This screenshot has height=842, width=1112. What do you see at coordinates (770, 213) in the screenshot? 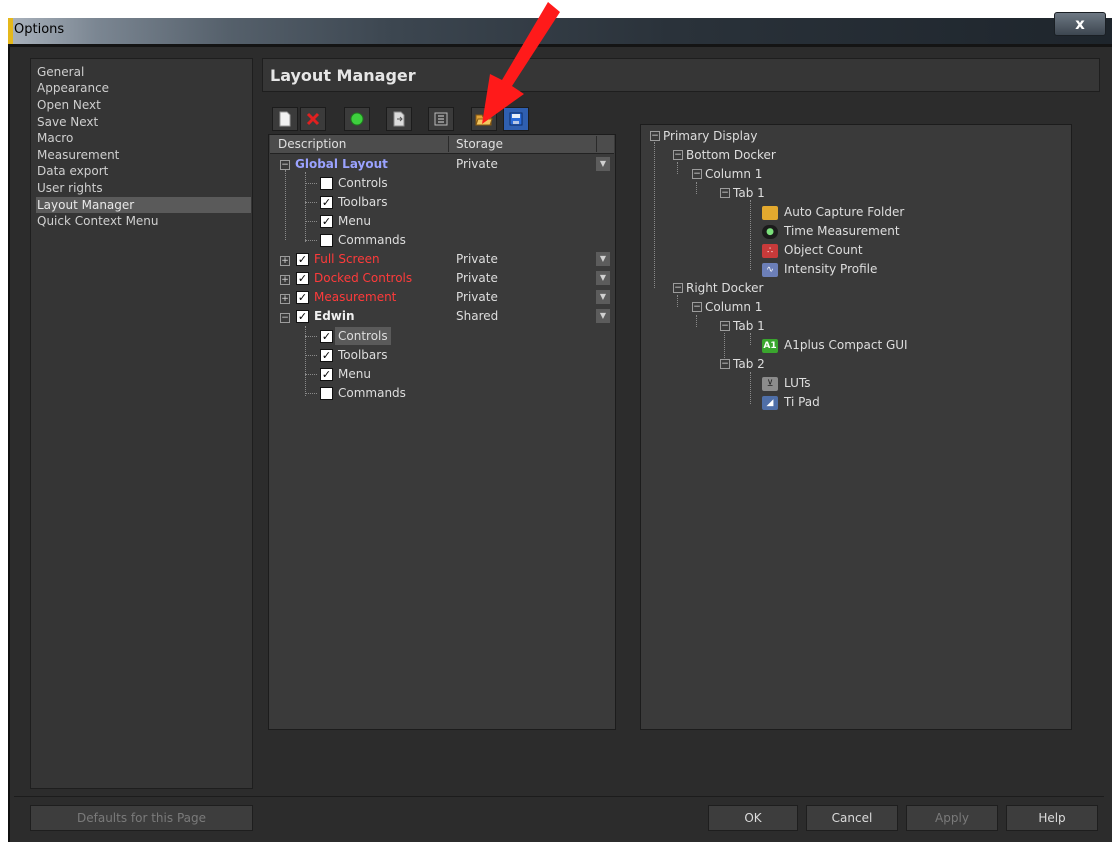
I see `folder-icon` at bounding box center [770, 213].